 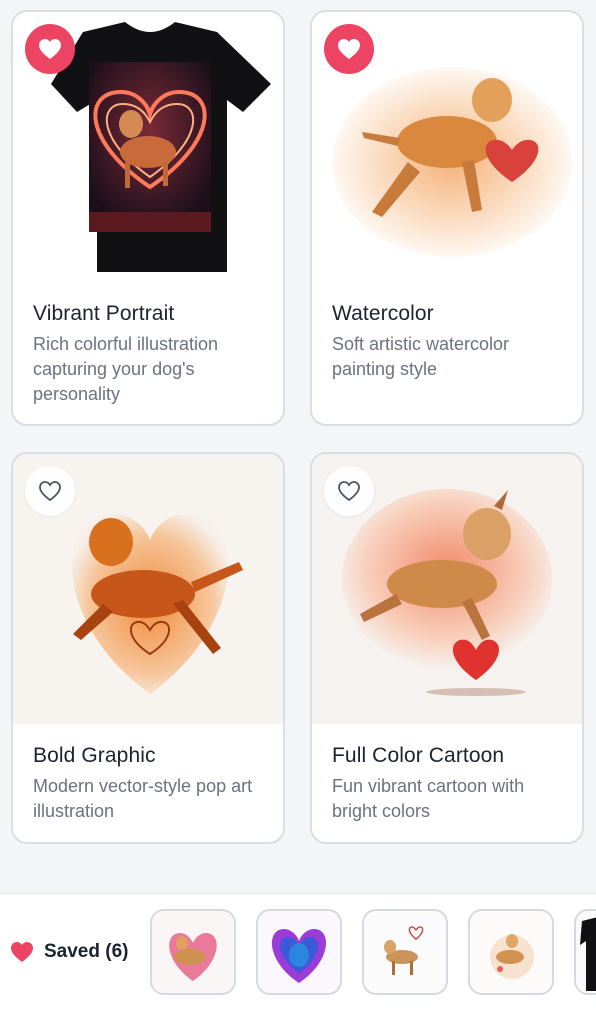 What do you see at coordinates (94, 755) in the screenshot?
I see `card-title: Bold Graphic` at bounding box center [94, 755].